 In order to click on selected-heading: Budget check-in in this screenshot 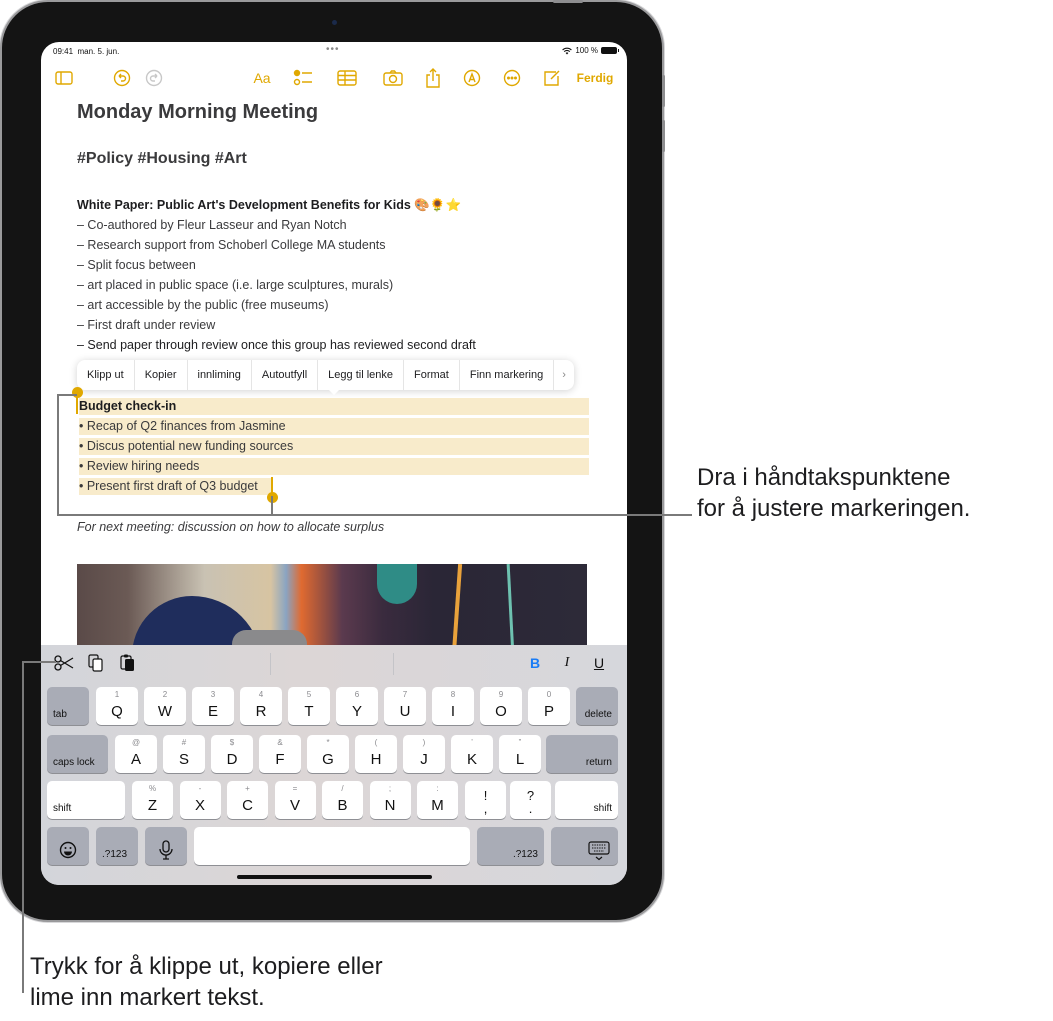, I will do `click(334, 406)`.